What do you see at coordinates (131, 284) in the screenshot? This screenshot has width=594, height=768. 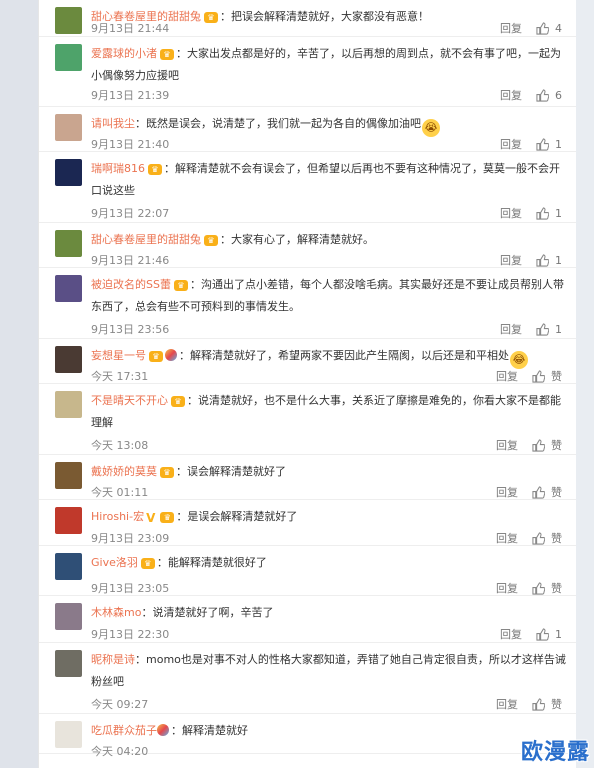 I see `username-link: 被迫改名的SS蕾` at bounding box center [131, 284].